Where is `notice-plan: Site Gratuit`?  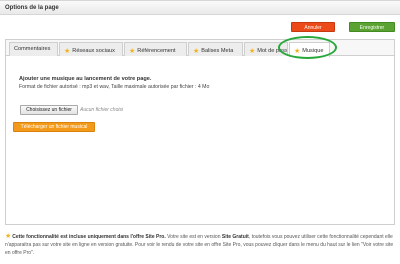
notice-plan: Site Gratuit is located at coordinates (235, 237).